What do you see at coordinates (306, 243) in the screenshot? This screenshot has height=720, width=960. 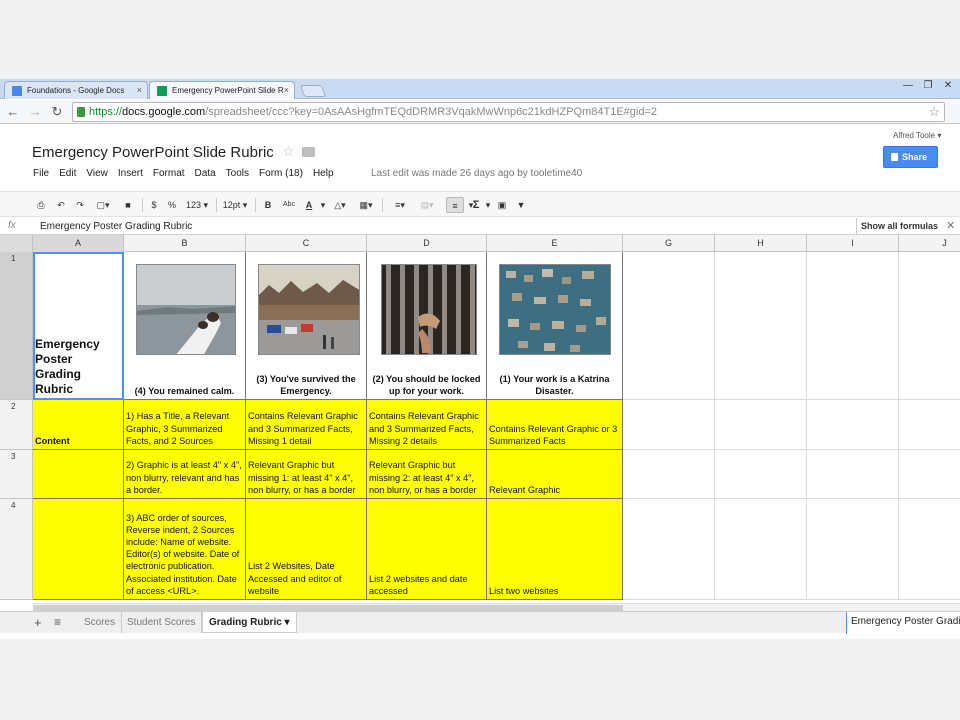 I see `column-header-c: C` at bounding box center [306, 243].